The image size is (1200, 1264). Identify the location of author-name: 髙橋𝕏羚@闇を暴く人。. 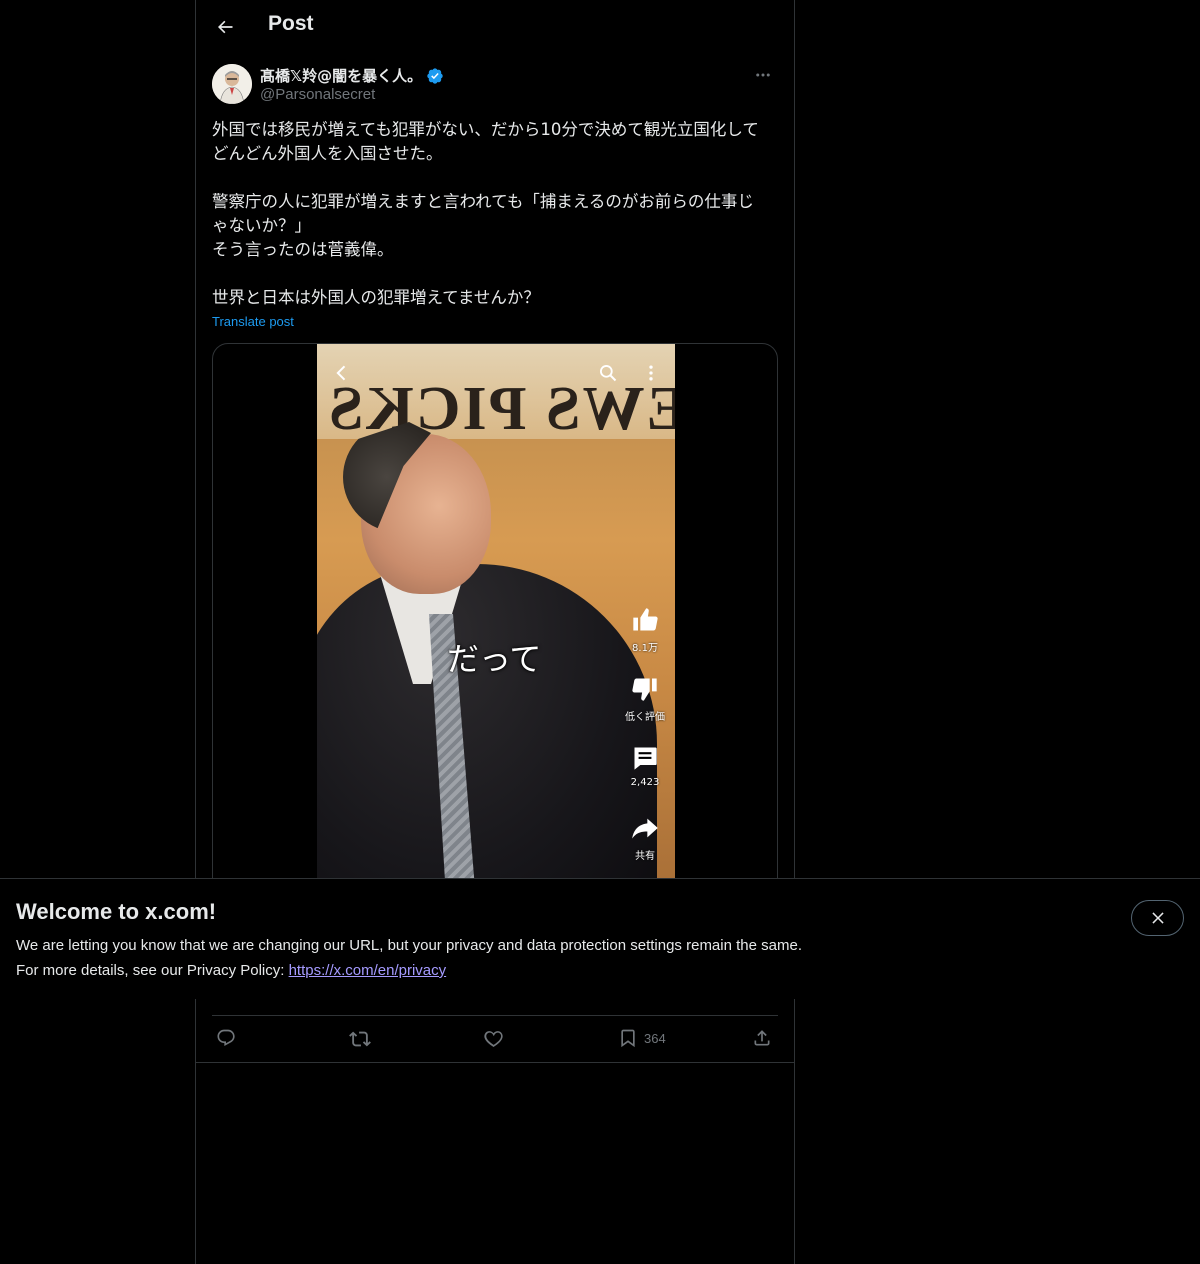
(352, 75).